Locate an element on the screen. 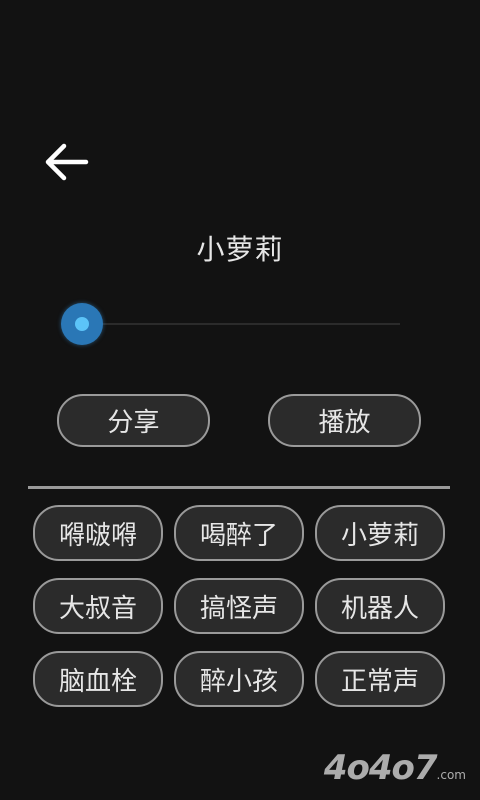  effect-button-robot: 机器人 is located at coordinates (380, 606).